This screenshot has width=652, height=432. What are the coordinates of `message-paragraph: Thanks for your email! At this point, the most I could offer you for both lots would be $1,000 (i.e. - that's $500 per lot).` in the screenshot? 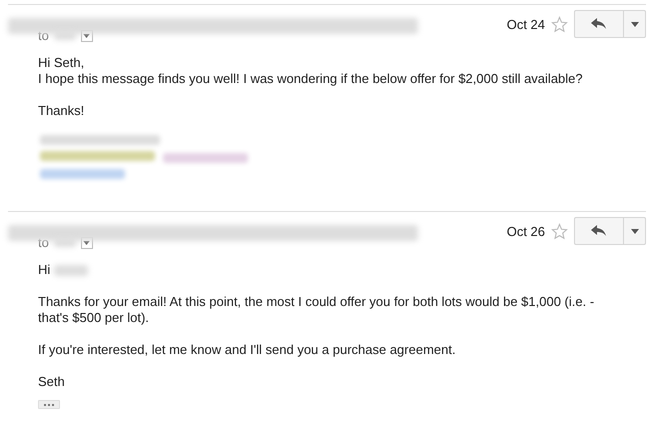 It's located at (317, 310).